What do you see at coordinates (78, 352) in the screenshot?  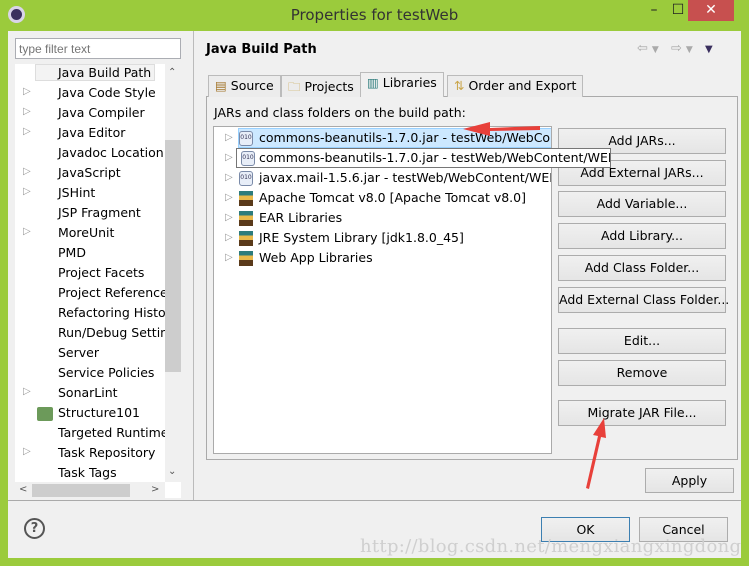 I see `tree-item-label: Server` at bounding box center [78, 352].